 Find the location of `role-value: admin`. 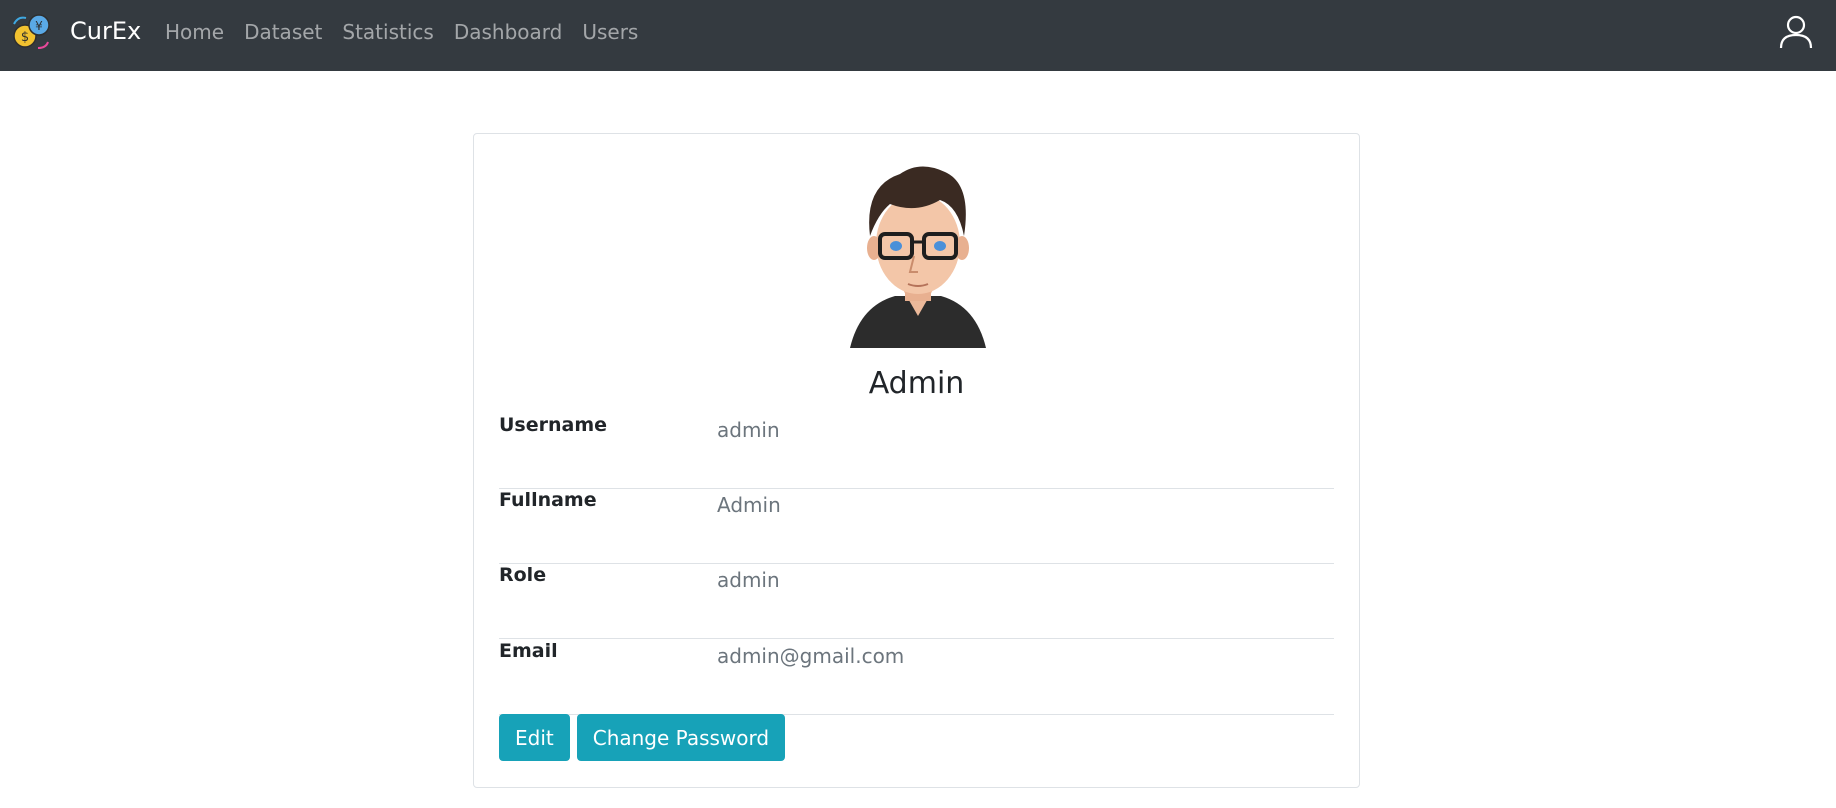

role-value: admin is located at coordinates (748, 580).